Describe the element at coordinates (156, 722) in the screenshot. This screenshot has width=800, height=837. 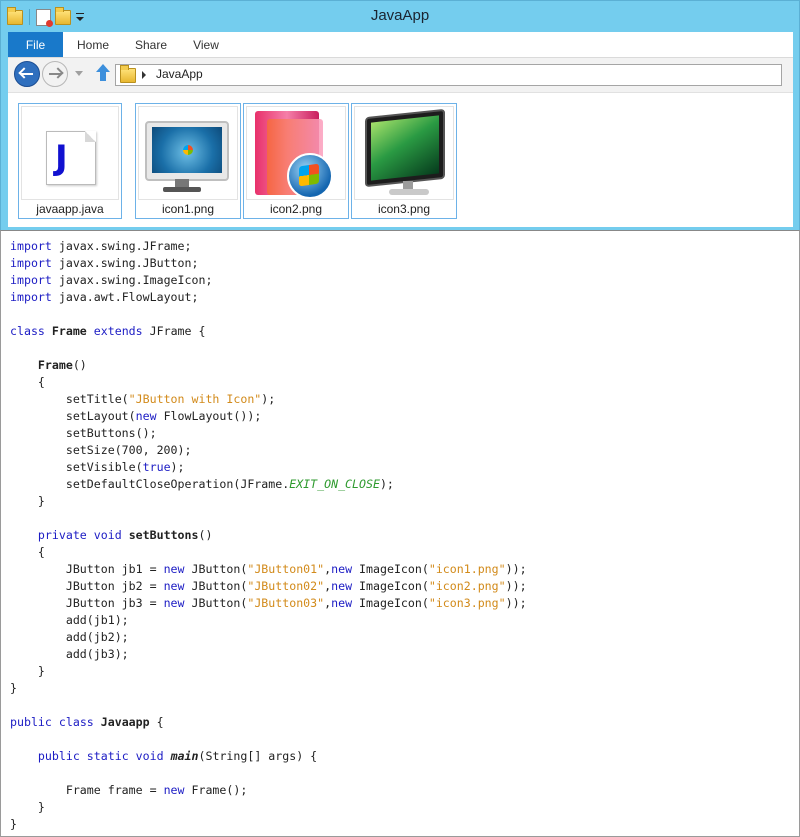
I see `code-token: {` at that location.